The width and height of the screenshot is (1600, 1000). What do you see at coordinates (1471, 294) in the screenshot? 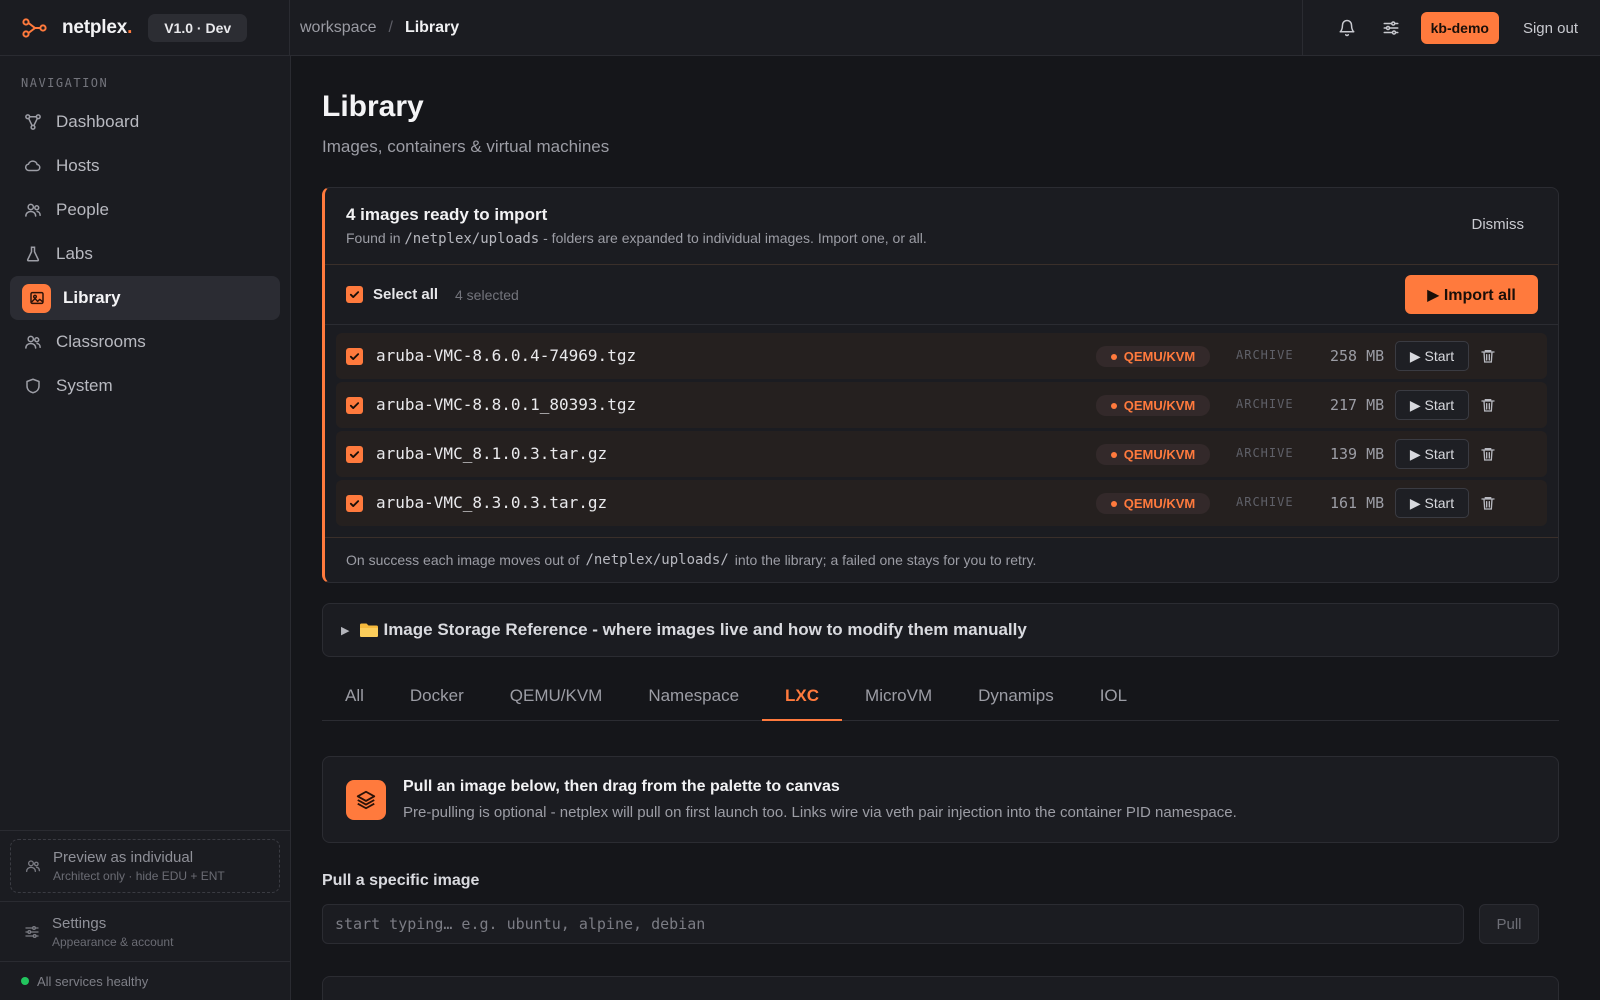
I see `import-all-button: ▶ Import all` at bounding box center [1471, 294].